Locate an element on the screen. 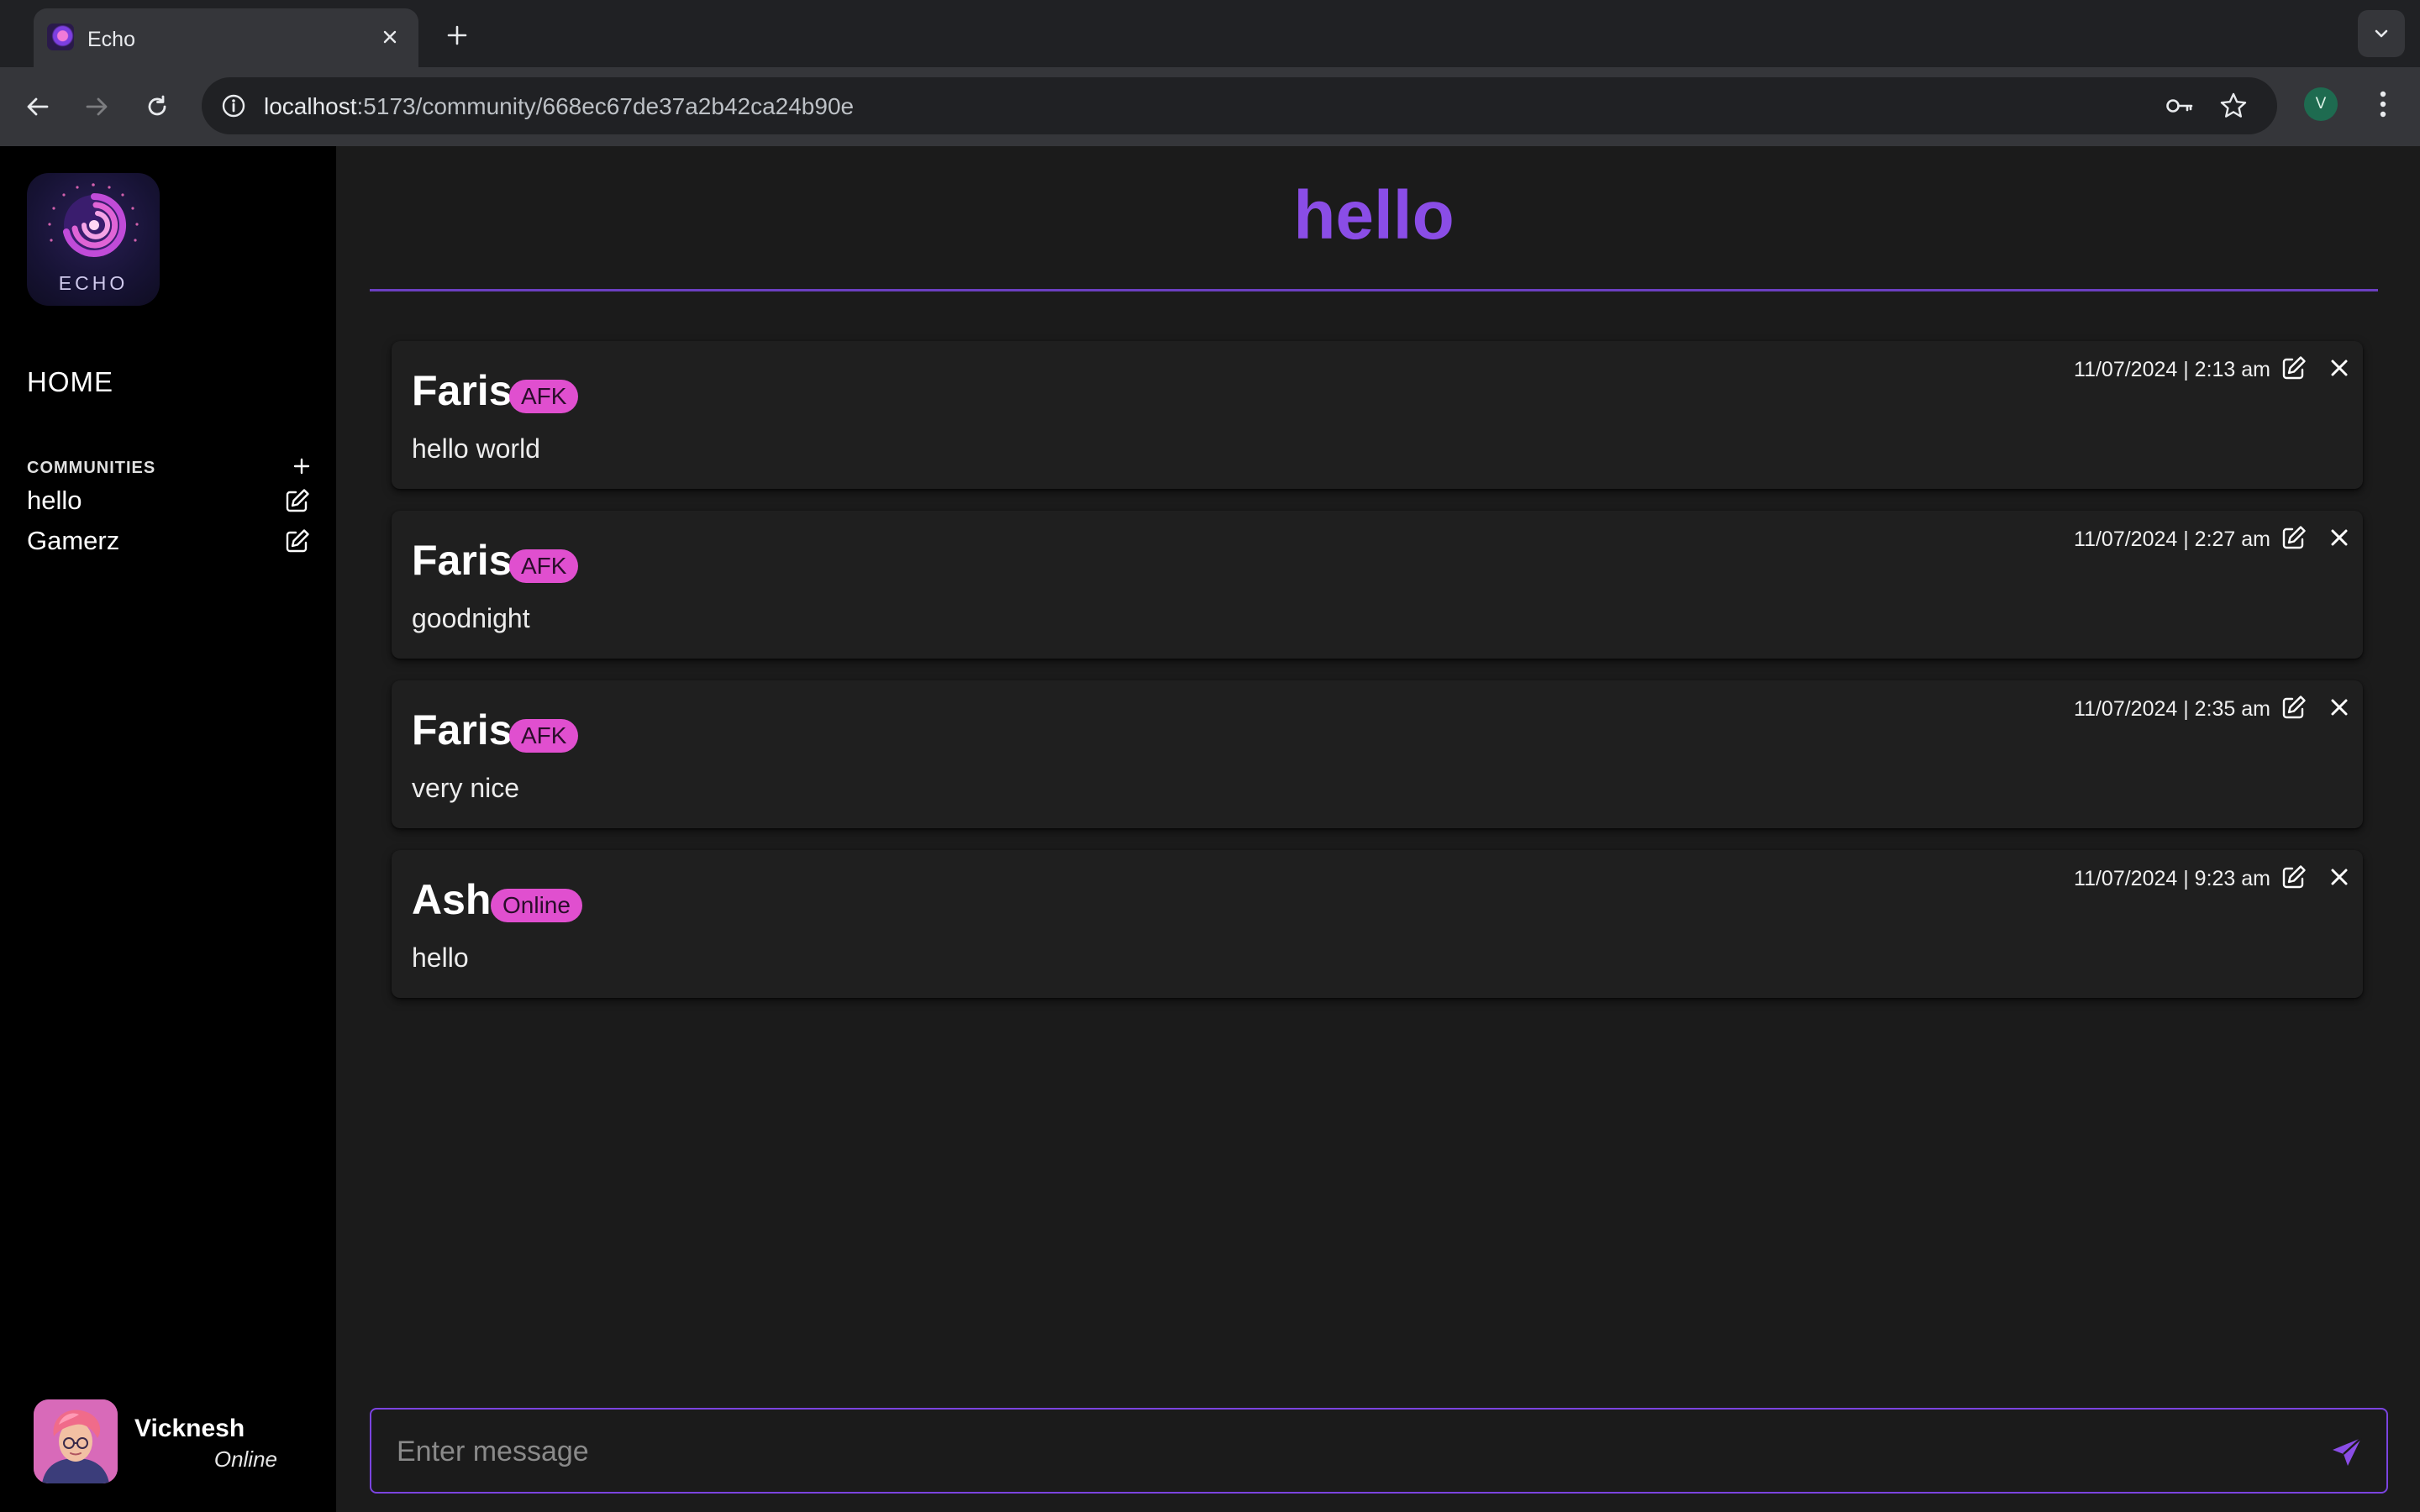 This screenshot has height=1512, width=2420. message-card: Faris AFK goodnight 11/07/2024 | 2:27 am is located at coordinates (1377, 585).